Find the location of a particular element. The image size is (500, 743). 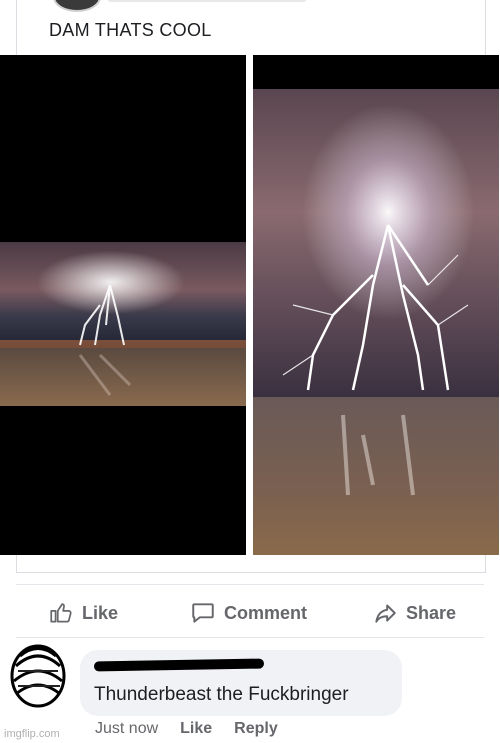

comment-meta: Just now Like Reply is located at coordinates (186, 729).